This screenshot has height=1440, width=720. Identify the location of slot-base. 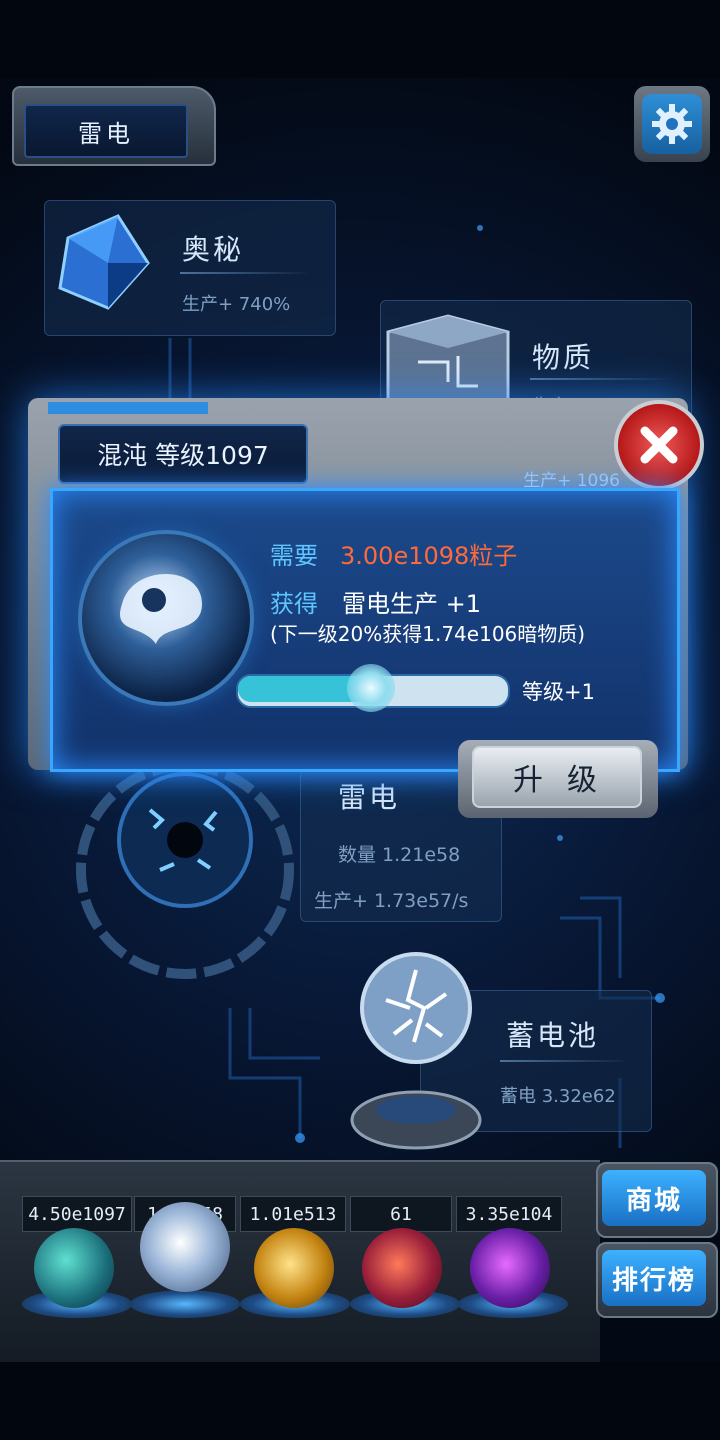
(185, 1304).